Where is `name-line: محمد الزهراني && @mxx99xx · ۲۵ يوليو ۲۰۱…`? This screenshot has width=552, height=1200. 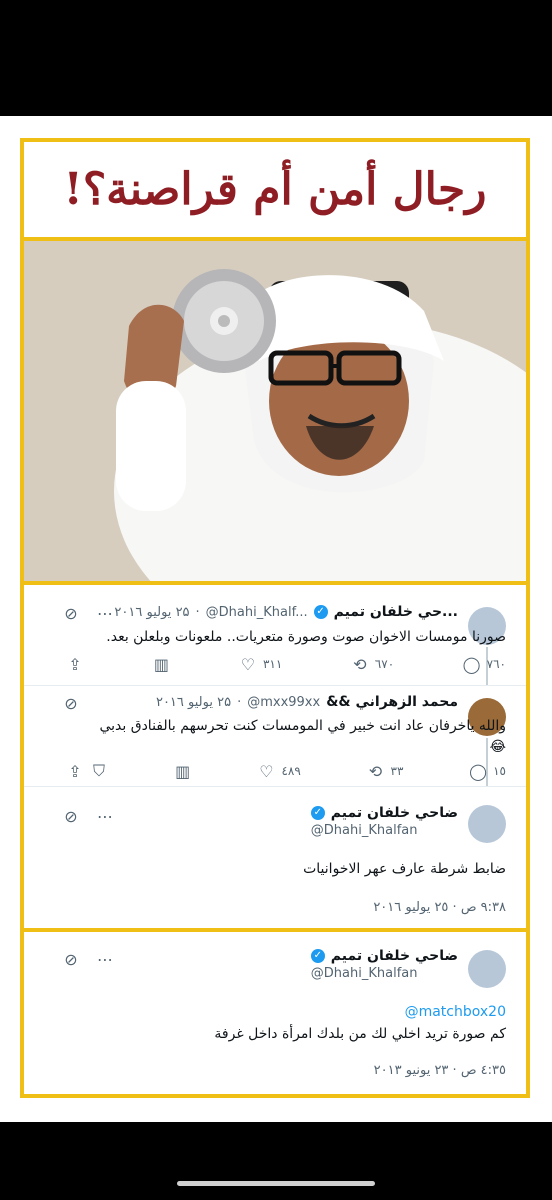
name-line: محمد الزهراني && @mxx99xx · ۲۵ يوليو ۲۰۱… is located at coordinates (307, 702).